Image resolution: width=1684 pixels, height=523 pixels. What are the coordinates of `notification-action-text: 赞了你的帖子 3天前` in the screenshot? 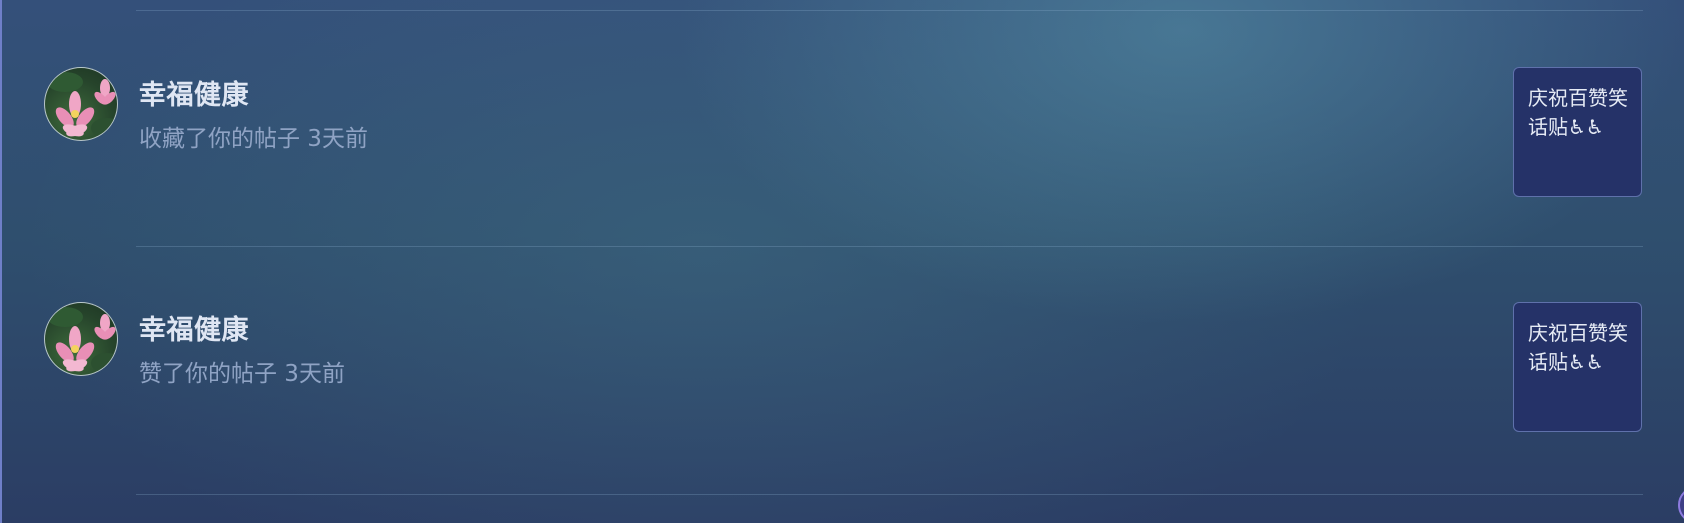 It's located at (242, 374).